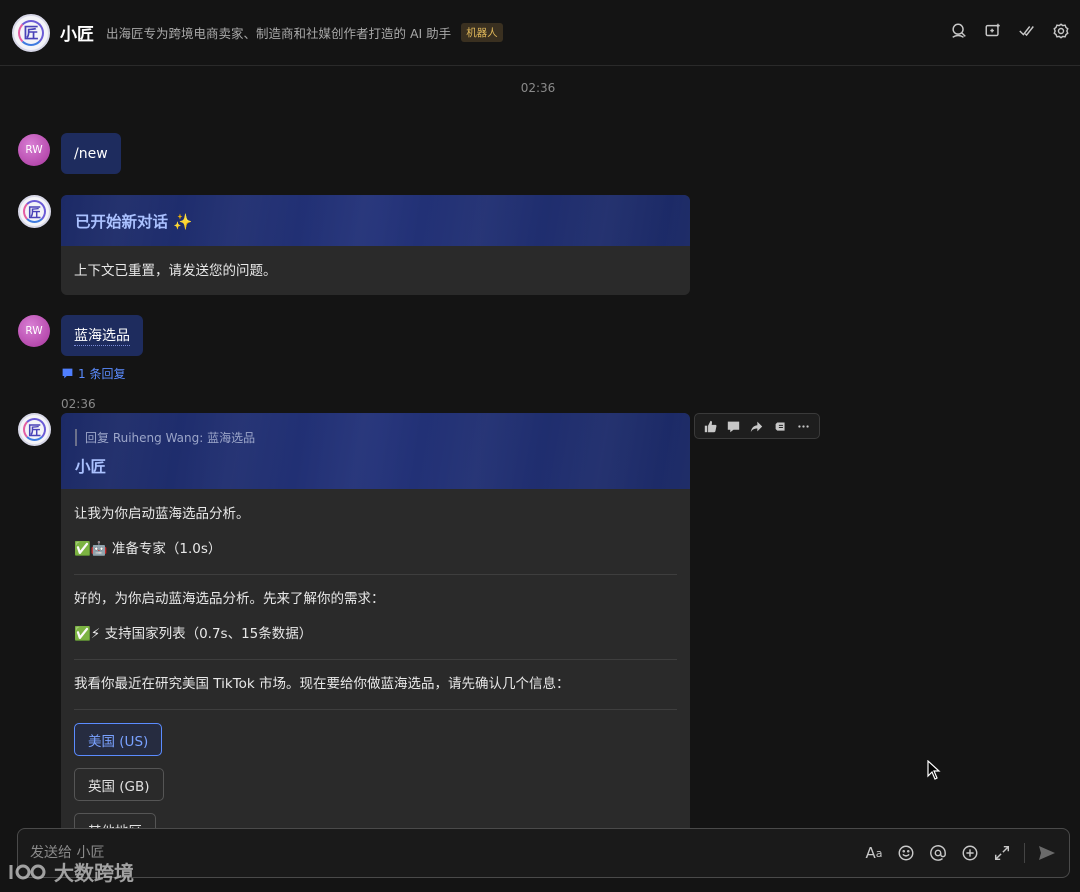 The image size is (1080, 892). What do you see at coordinates (375, 451) in the screenshot?
I see `card-header: 回复 Ruiheng Wang: 蓝海选品 小匠` at bounding box center [375, 451].